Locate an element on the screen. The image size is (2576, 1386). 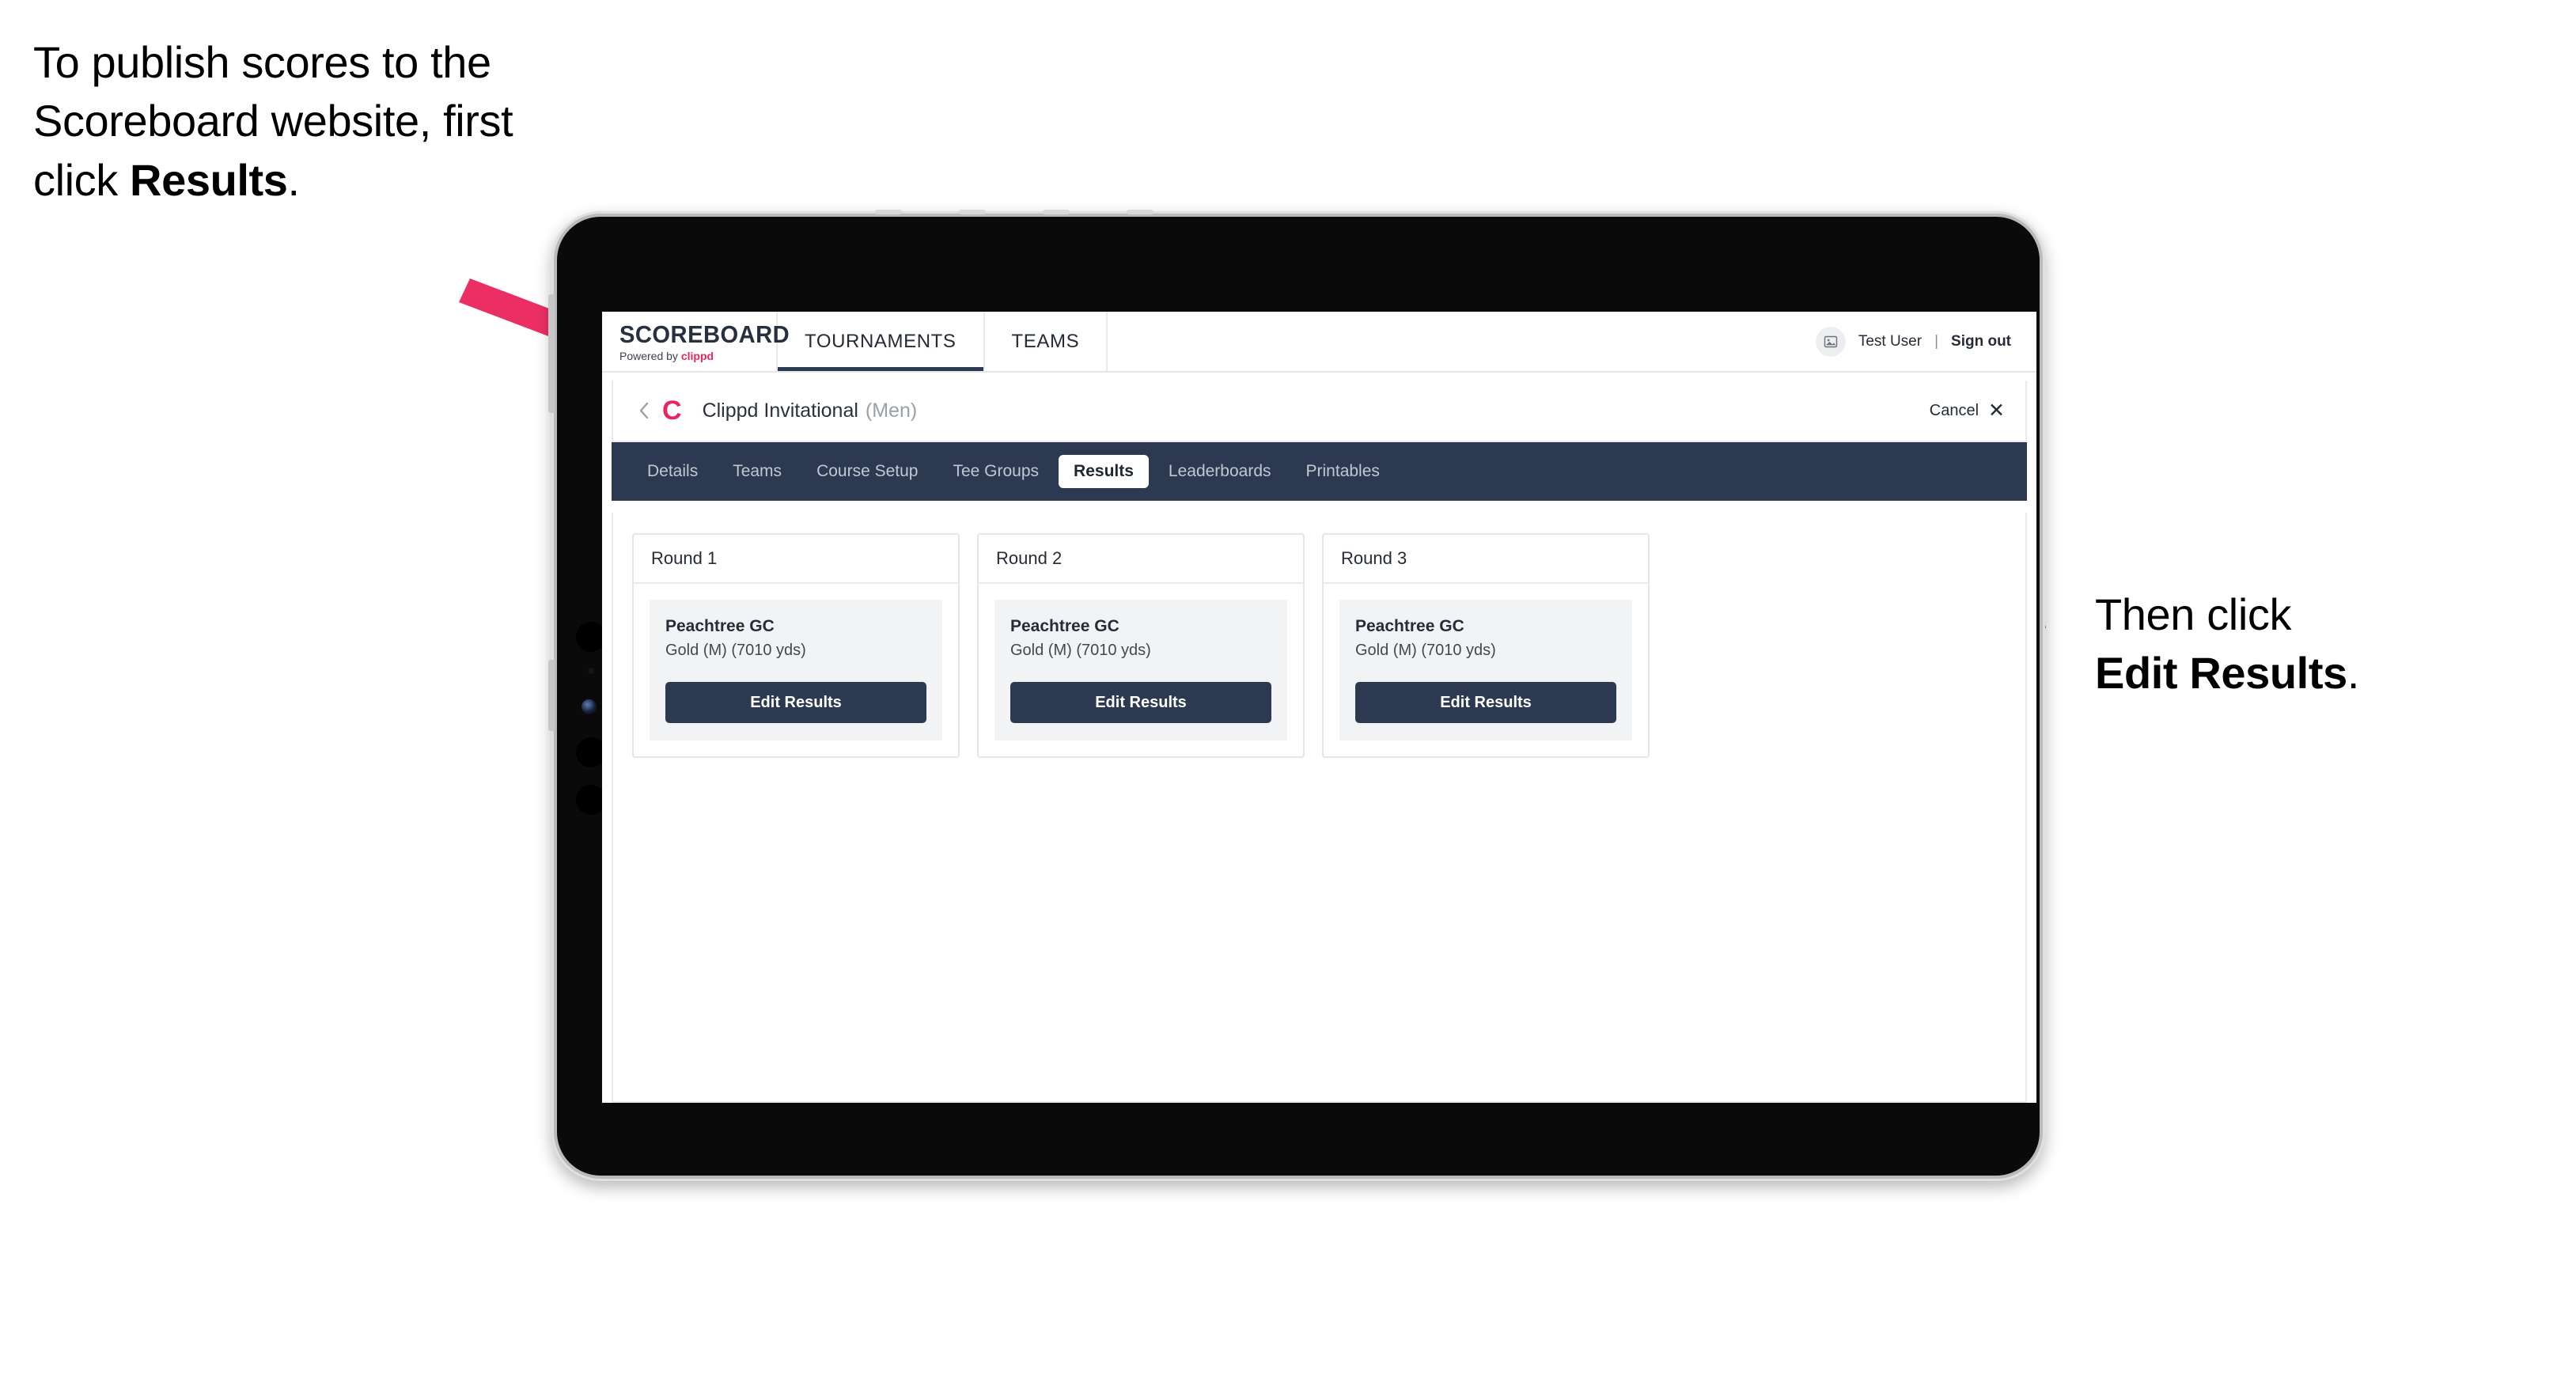
header-spacer is located at coordinates (1462, 342).